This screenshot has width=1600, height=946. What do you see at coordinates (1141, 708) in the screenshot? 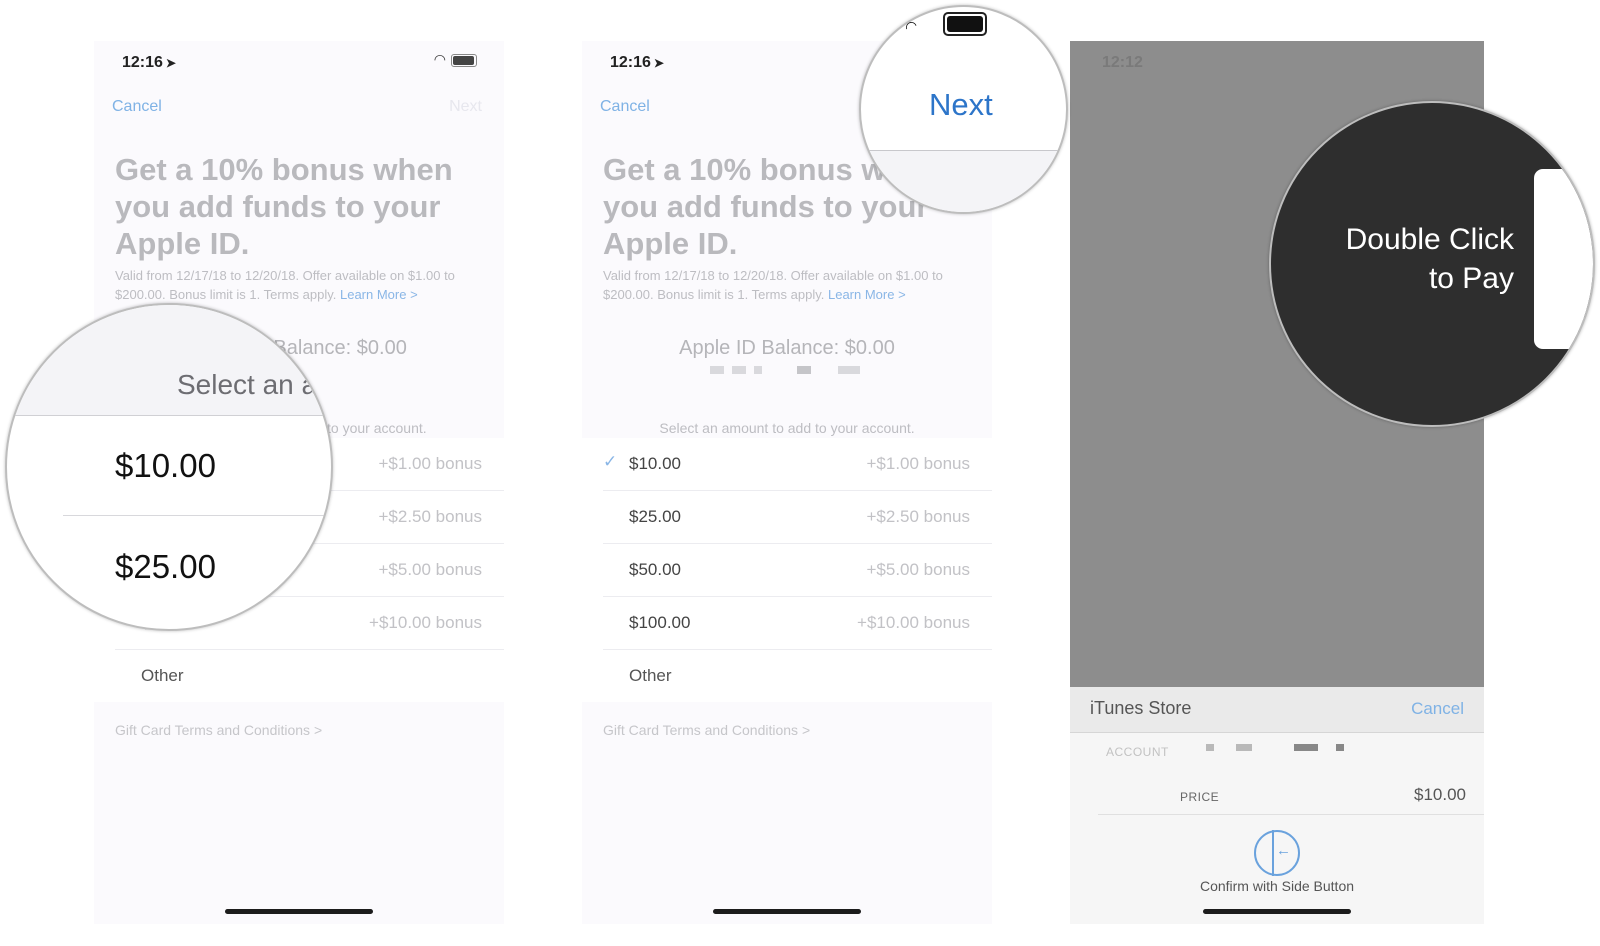
I see `sheet-title: iTunes Store` at bounding box center [1141, 708].